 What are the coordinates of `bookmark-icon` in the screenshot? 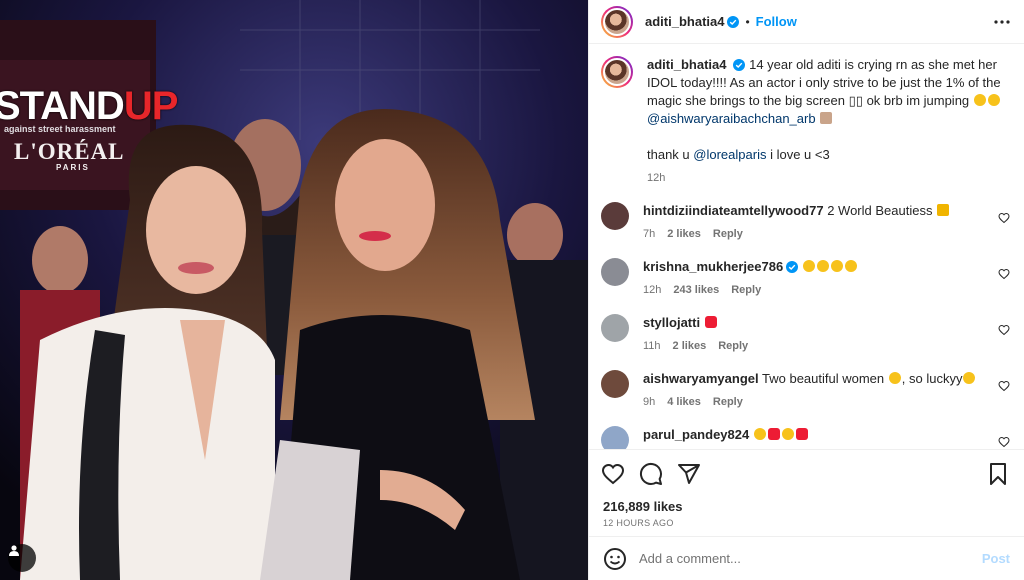 It's located at (998, 474).